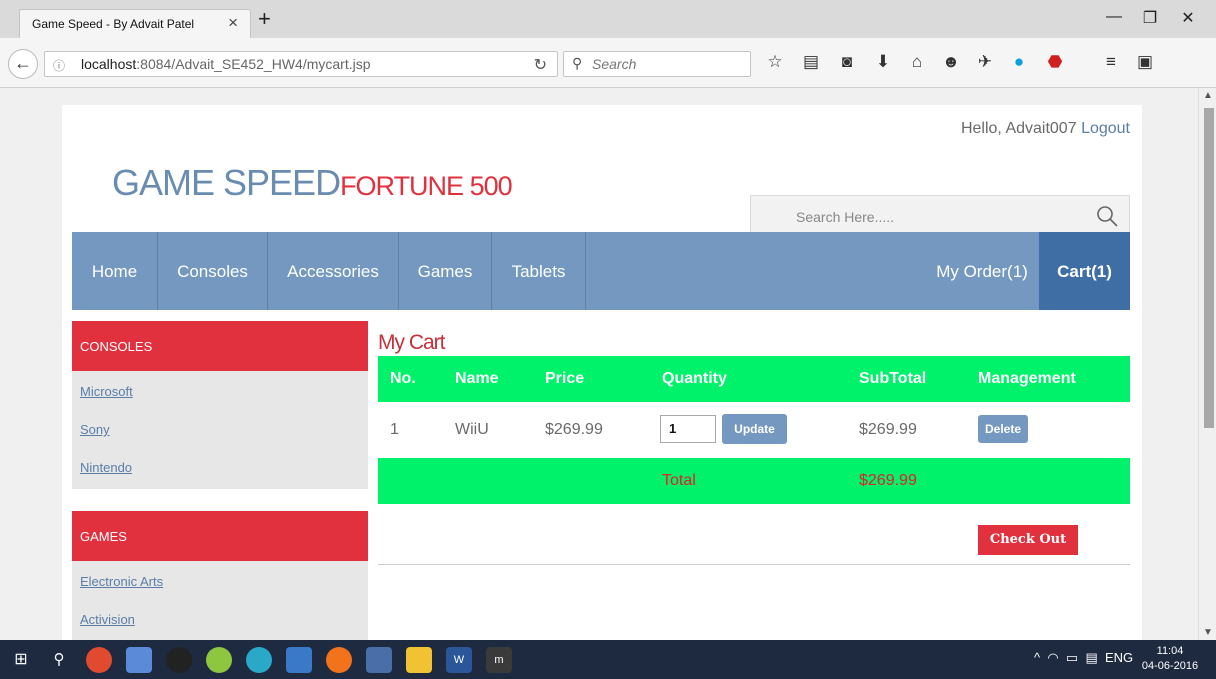 This screenshot has width=1216, height=679. I want to click on sidebar-link-nintendo: Nintendo, so click(220, 468).